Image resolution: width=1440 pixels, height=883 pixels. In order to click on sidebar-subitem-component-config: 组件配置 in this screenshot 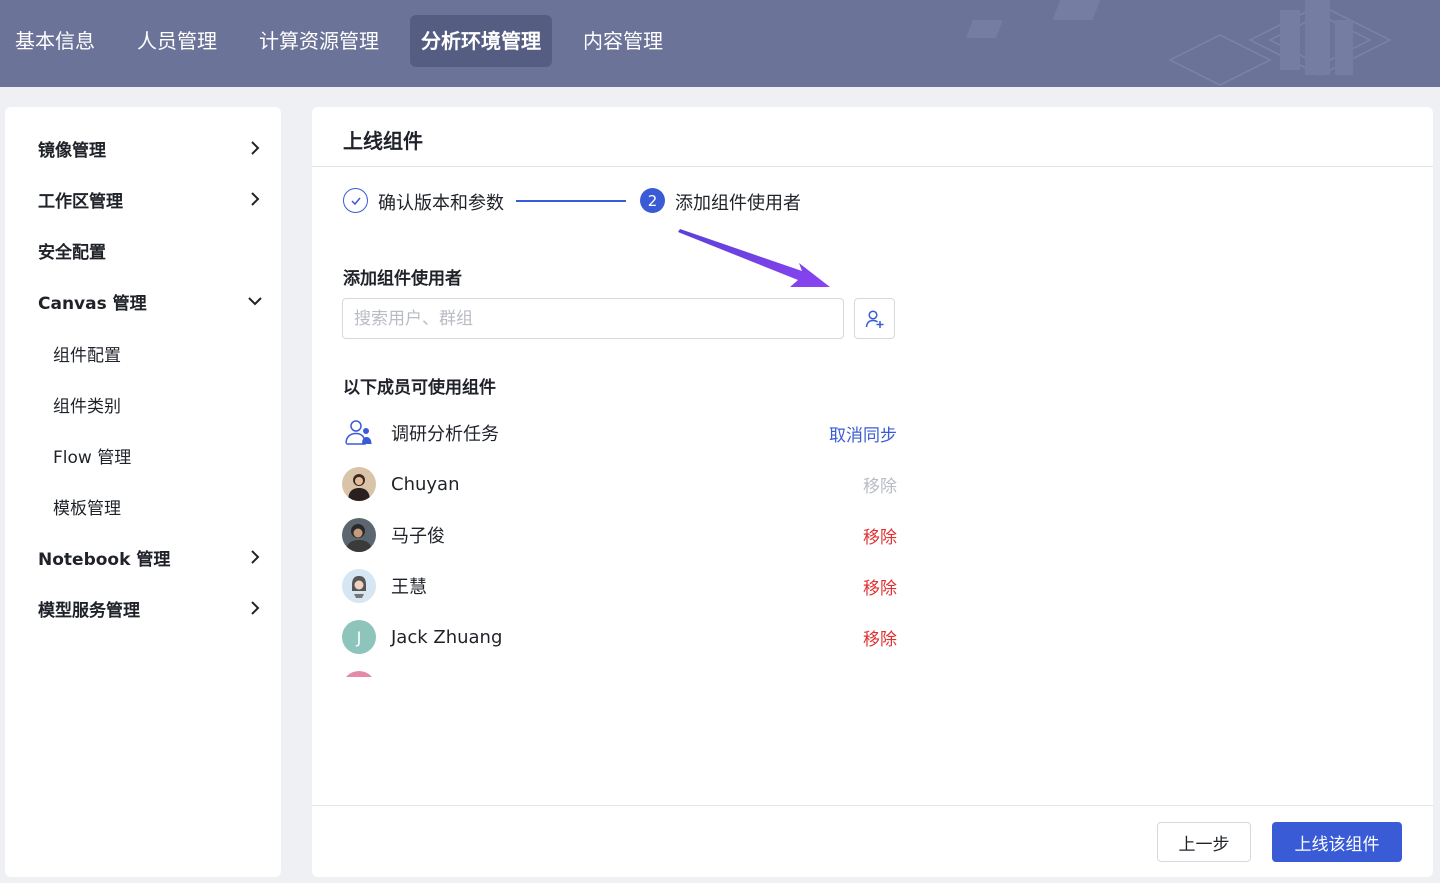, I will do `click(153, 353)`.